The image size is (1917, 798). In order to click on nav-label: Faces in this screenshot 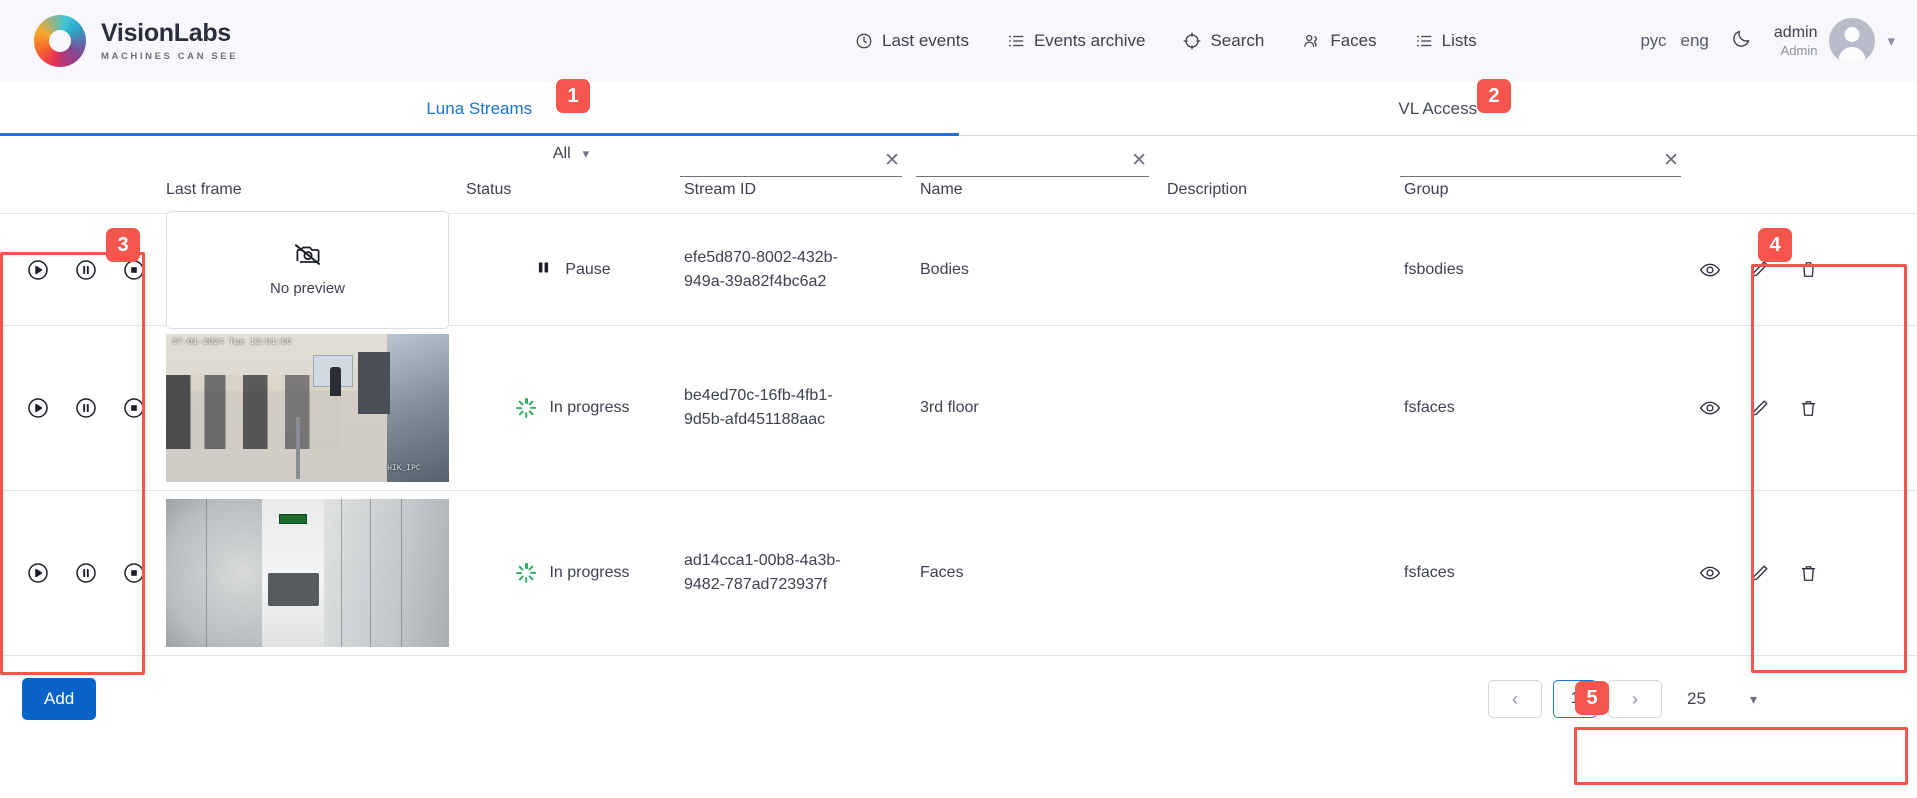, I will do `click(1353, 40)`.